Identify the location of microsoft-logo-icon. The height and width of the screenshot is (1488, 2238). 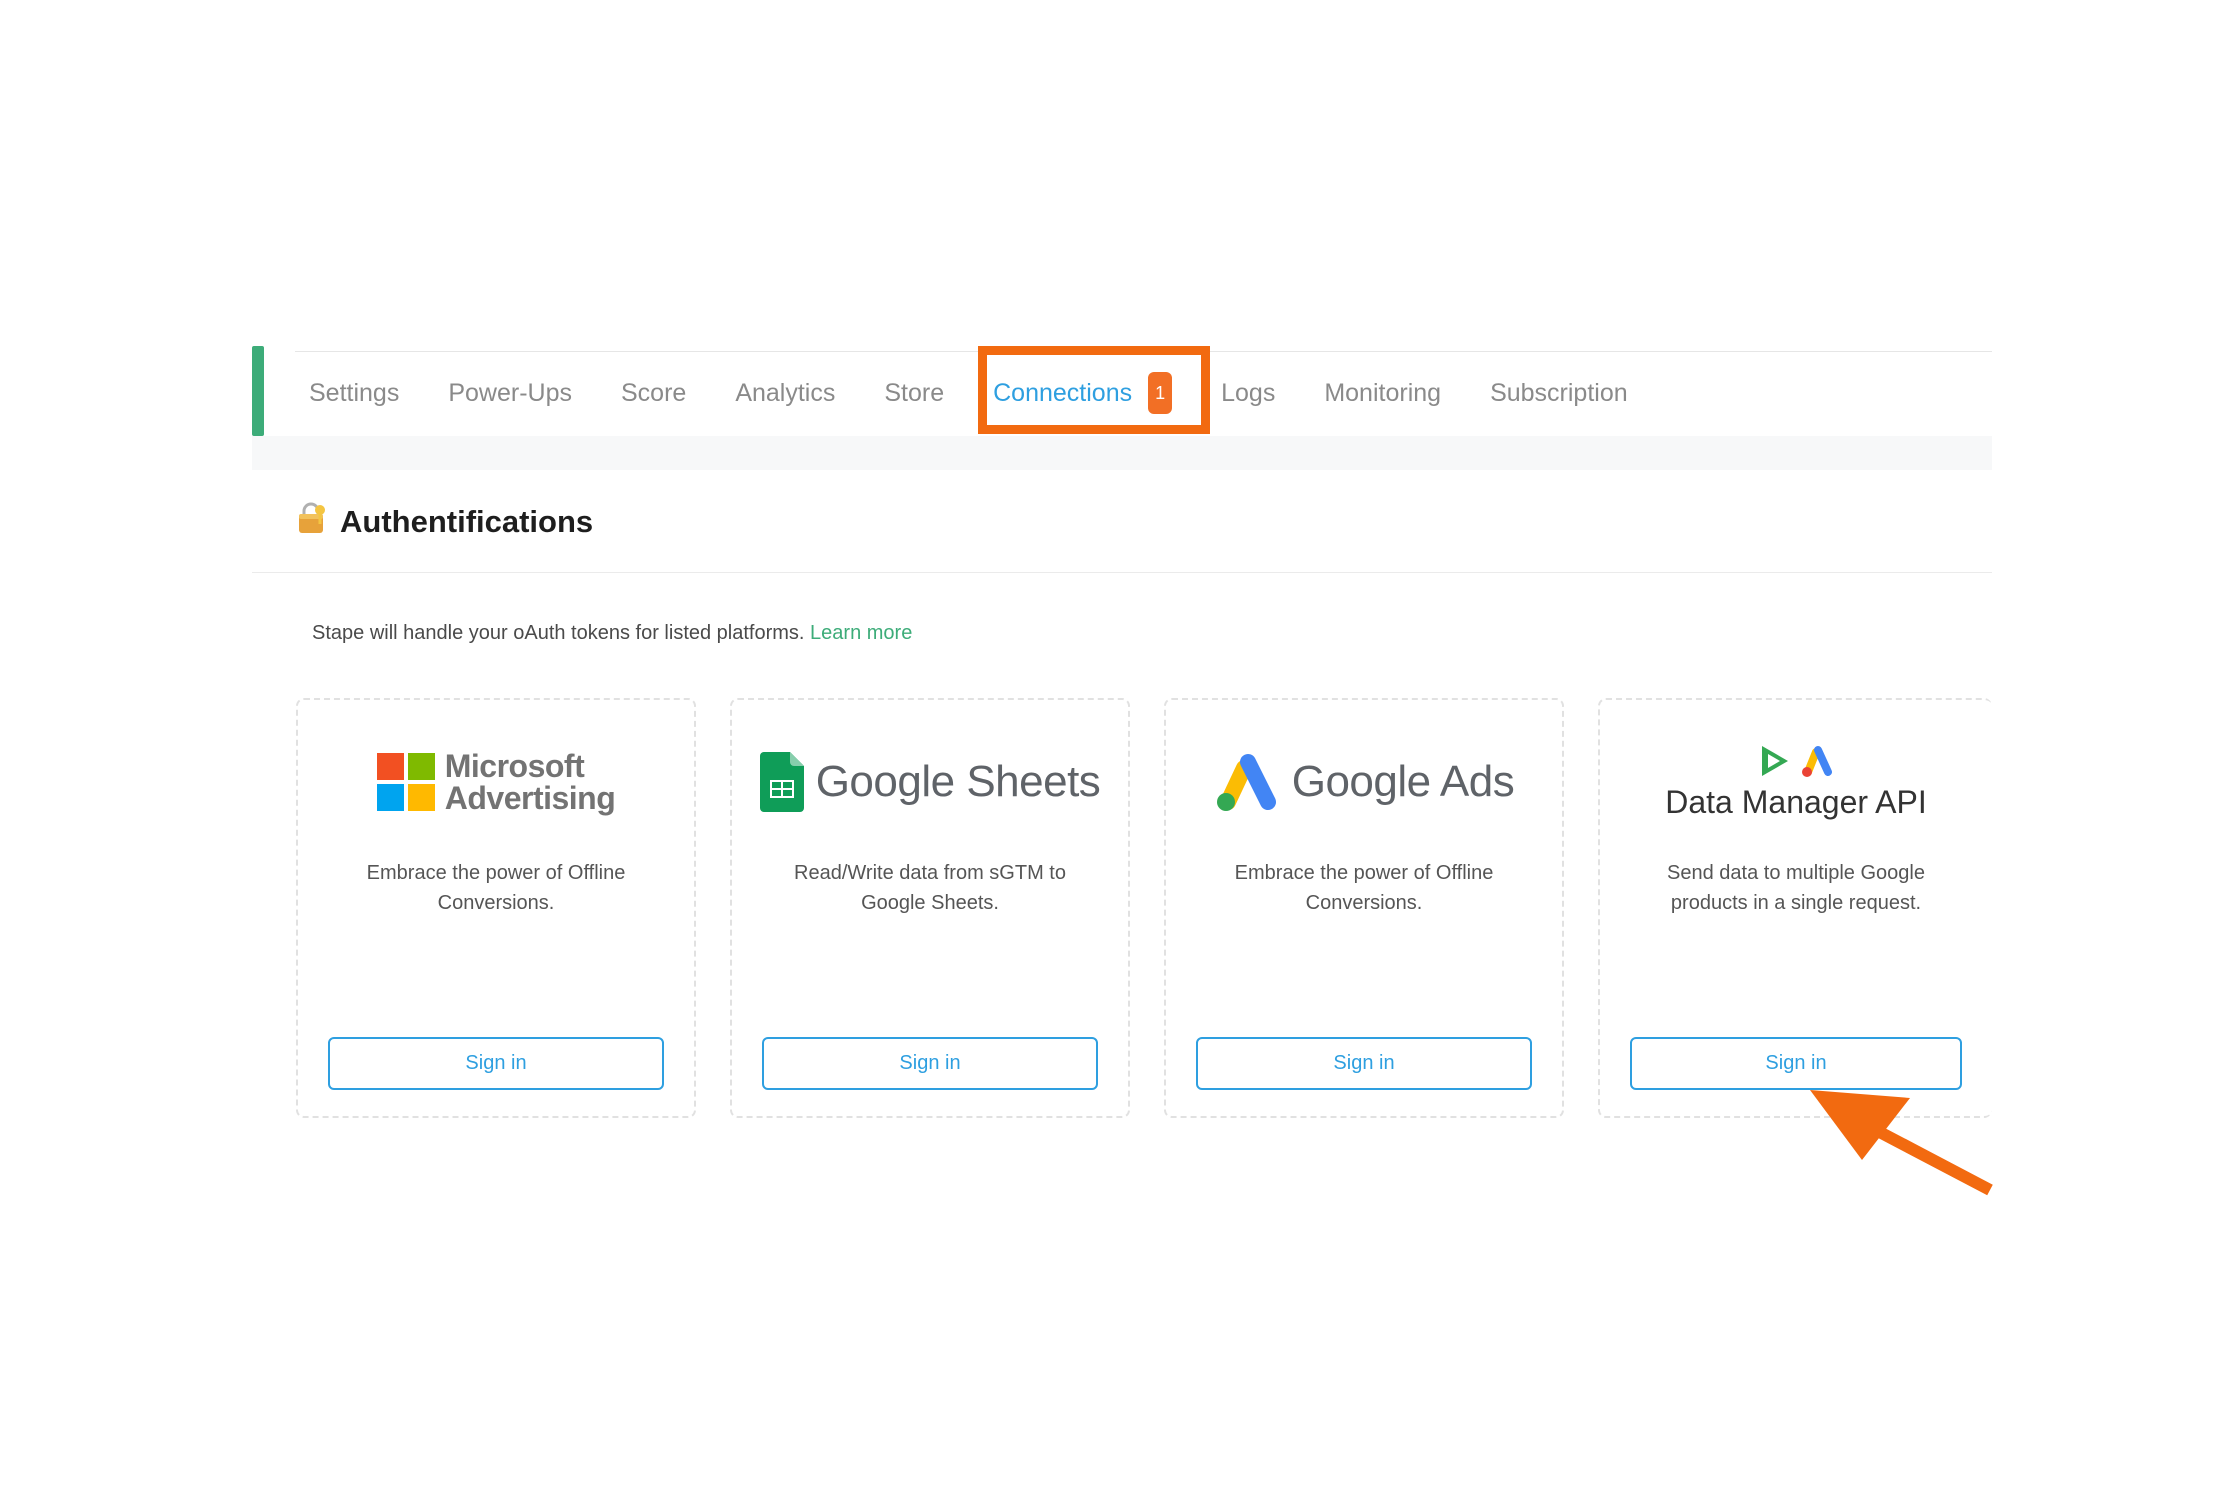
(405, 782).